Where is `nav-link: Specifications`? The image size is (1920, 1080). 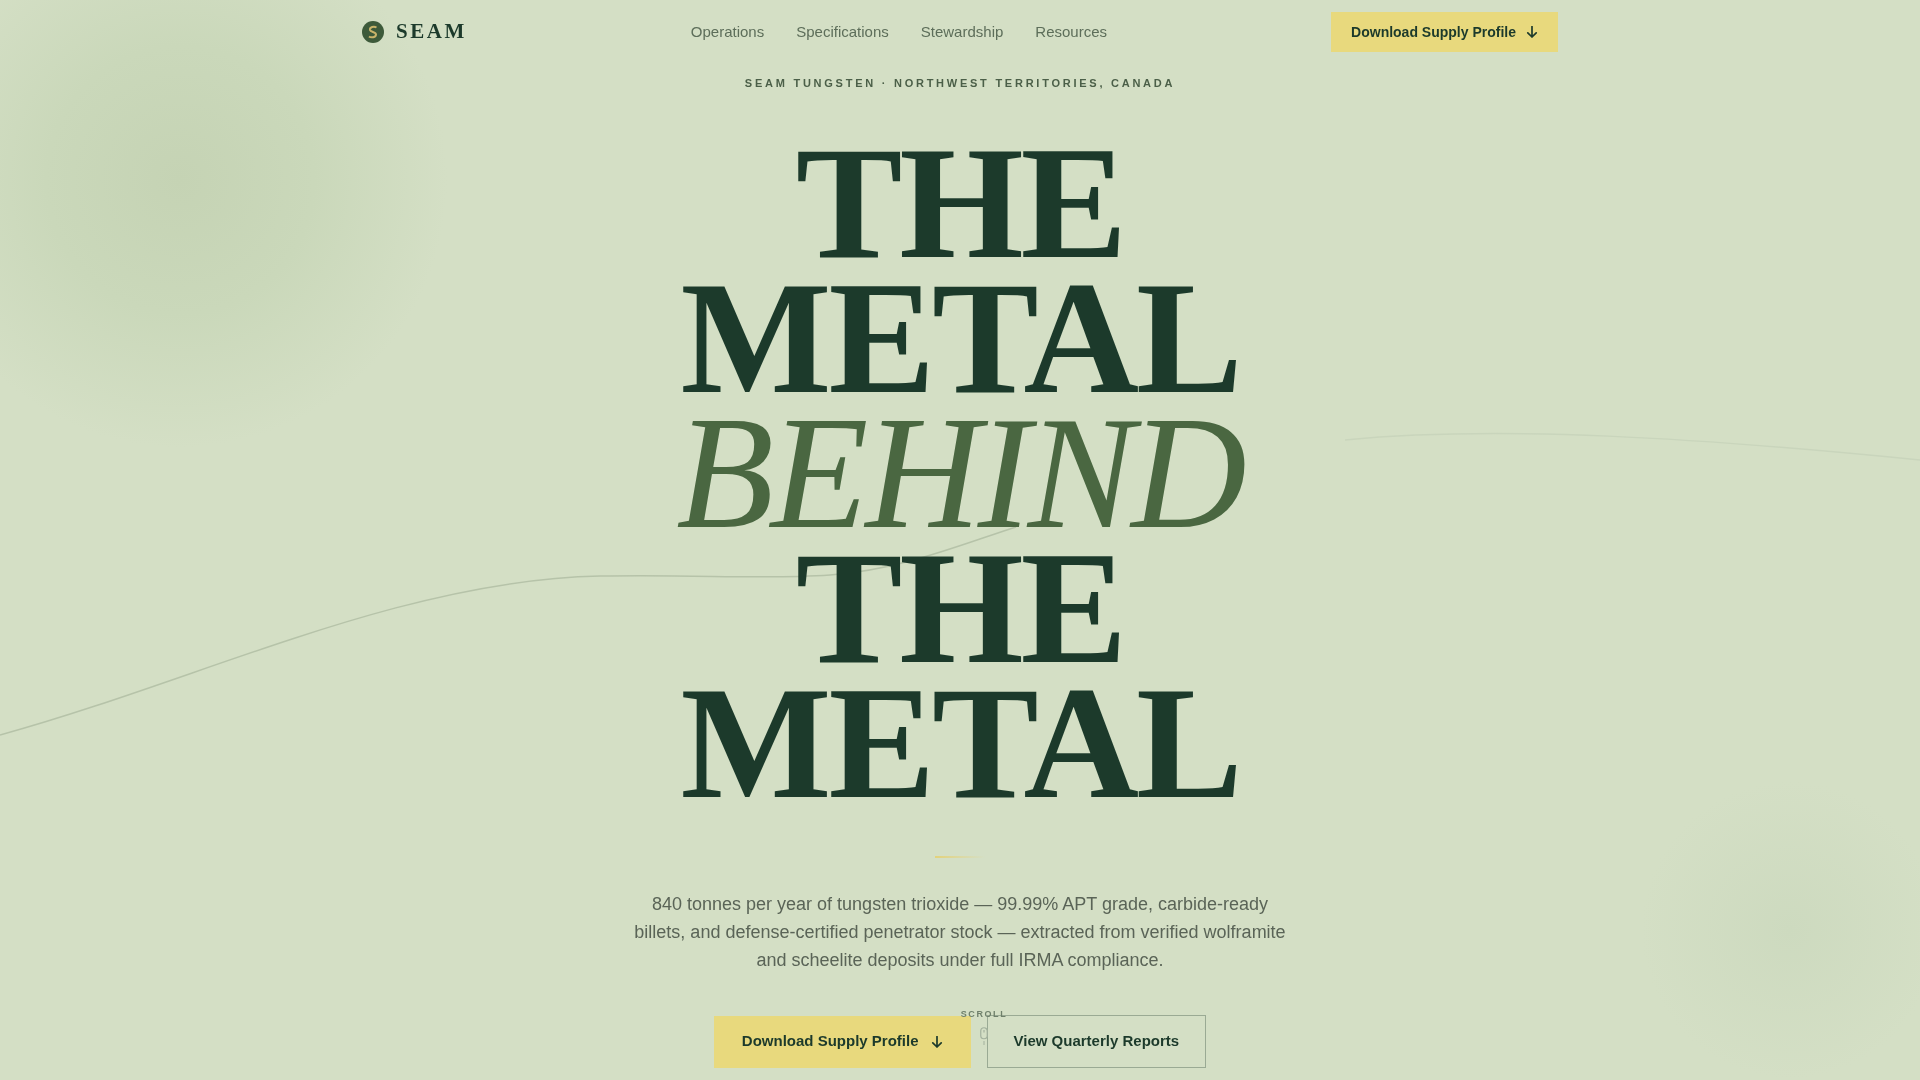 nav-link: Specifications is located at coordinates (842, 32).